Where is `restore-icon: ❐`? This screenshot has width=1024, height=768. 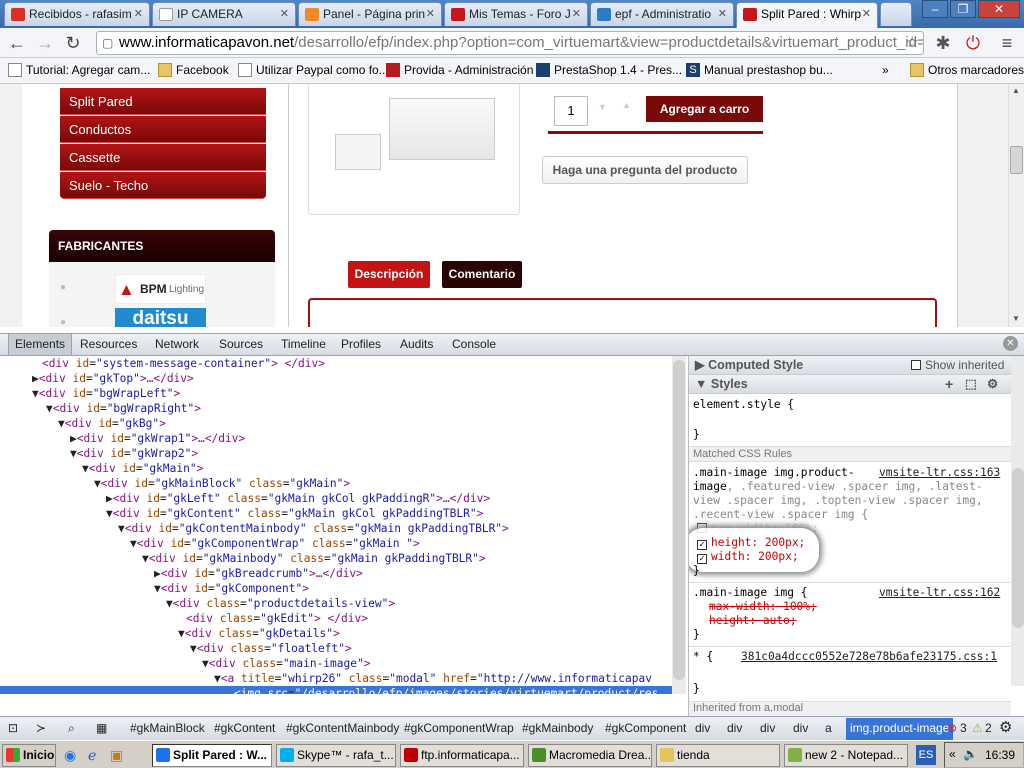
restore-icon: ❐ is located at coordinates (963, 9).